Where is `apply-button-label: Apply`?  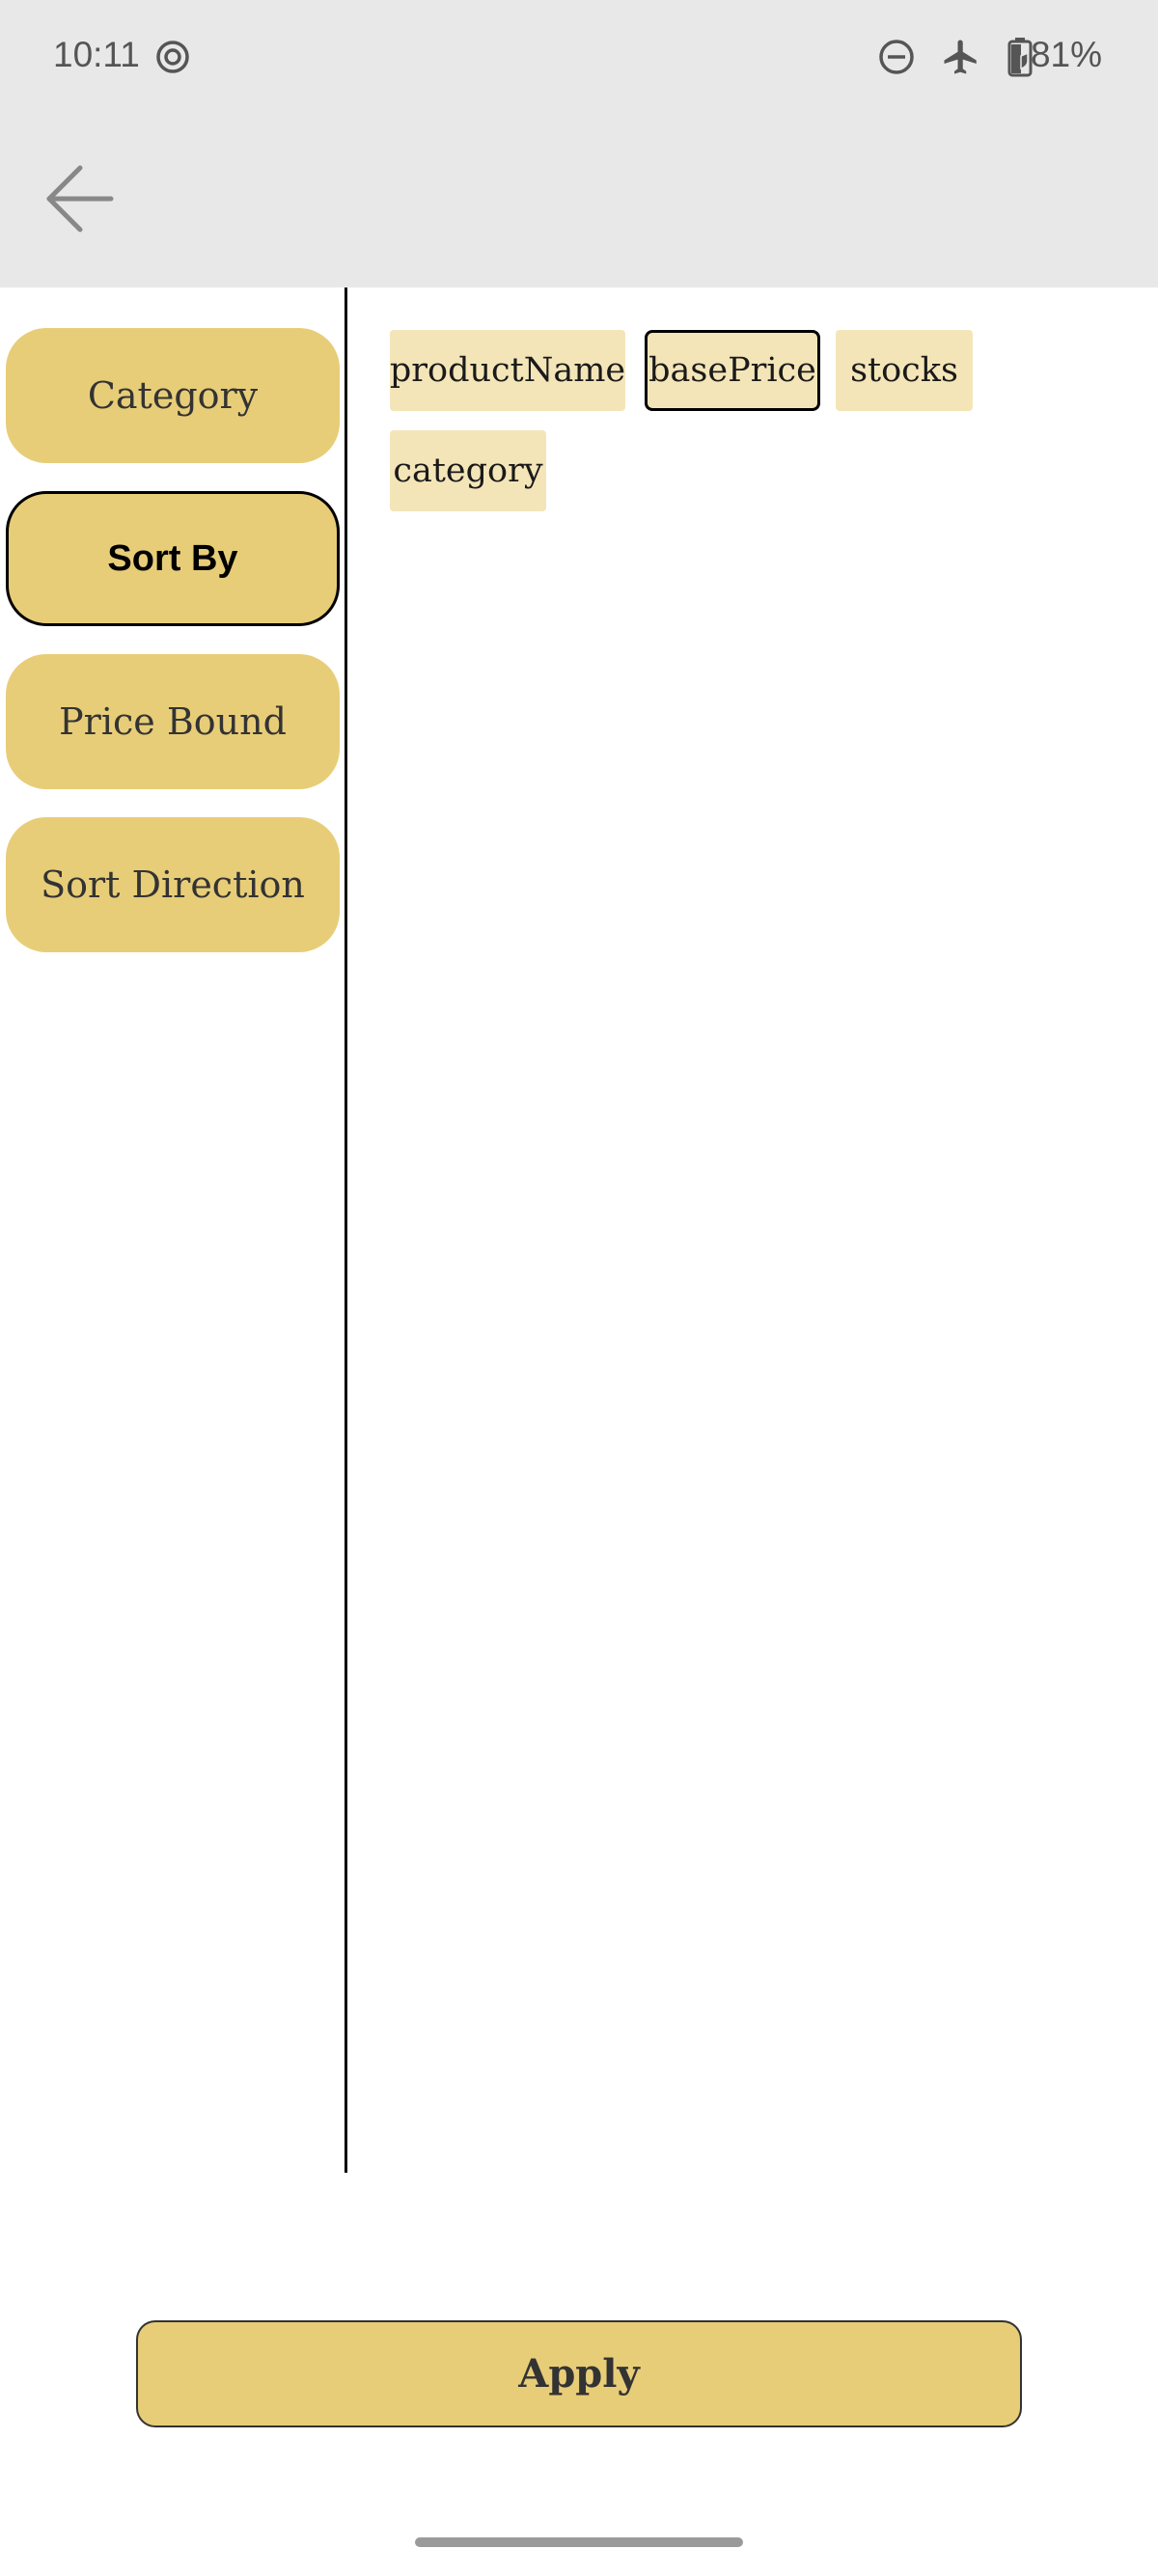
apply-button-label: Apply is located at coordinates (579, 2374).